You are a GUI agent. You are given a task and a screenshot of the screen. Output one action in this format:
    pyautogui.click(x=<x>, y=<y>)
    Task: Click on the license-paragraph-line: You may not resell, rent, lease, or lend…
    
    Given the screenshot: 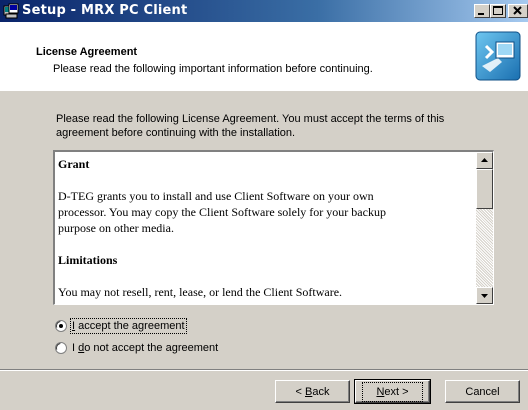 What is the action you would take?
    pyautogui.click(x=200, y=292)
    